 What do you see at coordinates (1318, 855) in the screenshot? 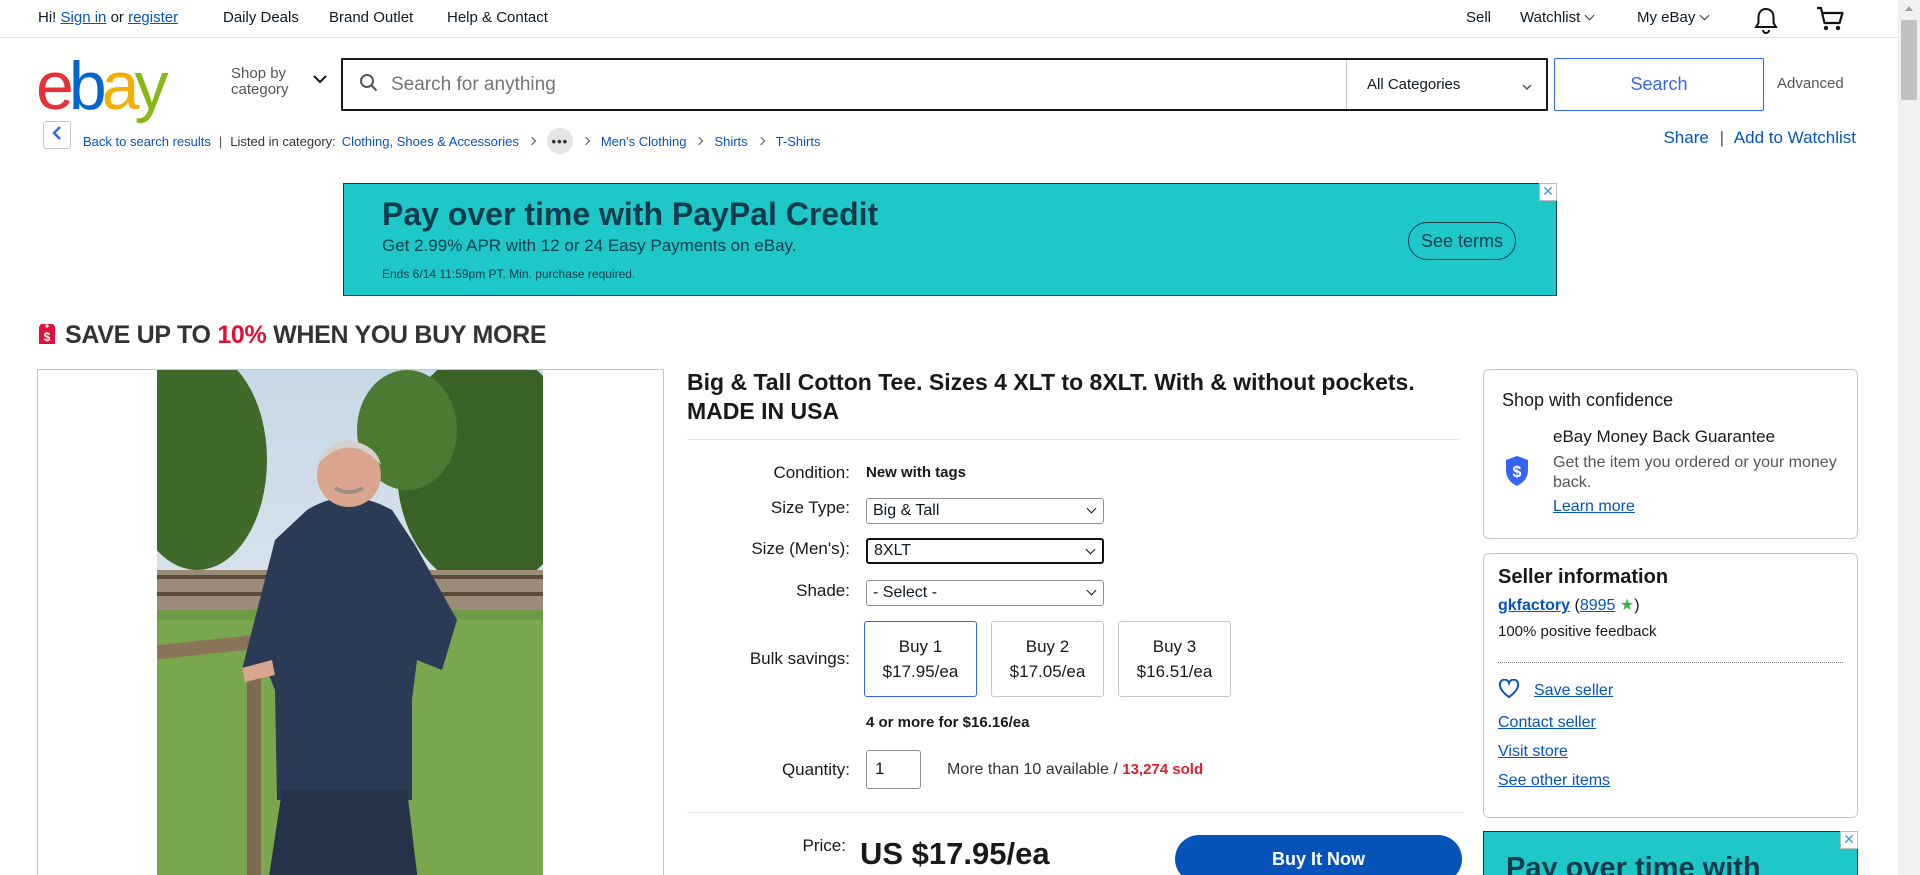
I see `buy-it-now-button: Buy It Now` at bounding box center [1318, 855].